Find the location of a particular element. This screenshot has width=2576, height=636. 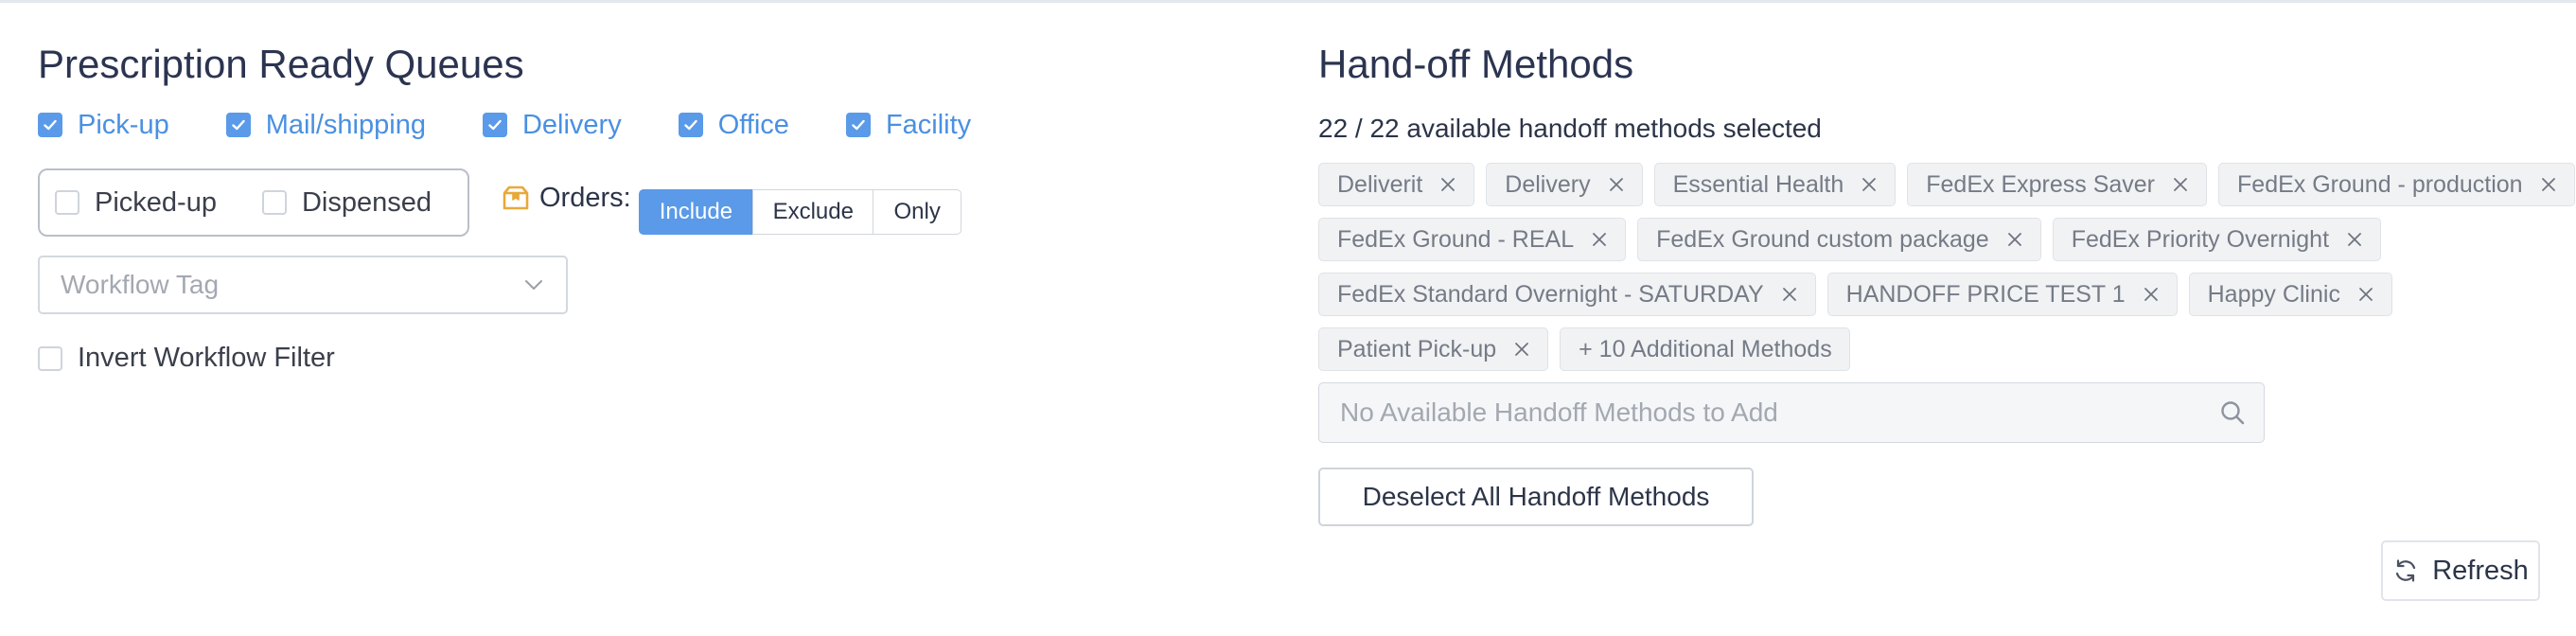

handoff-tag: FedEx Ground custom package is located at coordinates (1839, 239).